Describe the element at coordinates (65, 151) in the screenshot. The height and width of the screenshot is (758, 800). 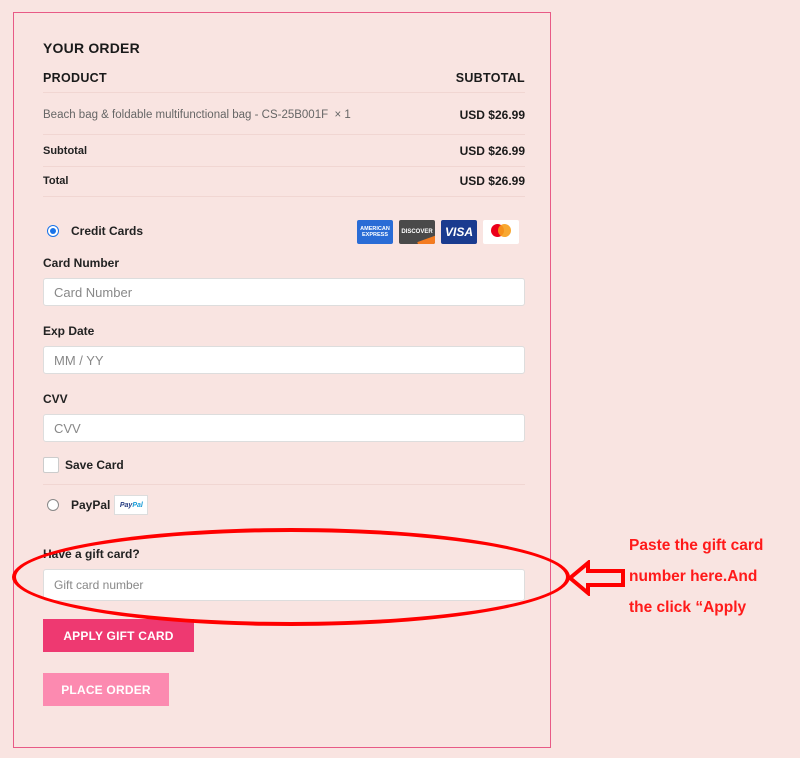
I see `subtotal-label: Subtotal` at that location.